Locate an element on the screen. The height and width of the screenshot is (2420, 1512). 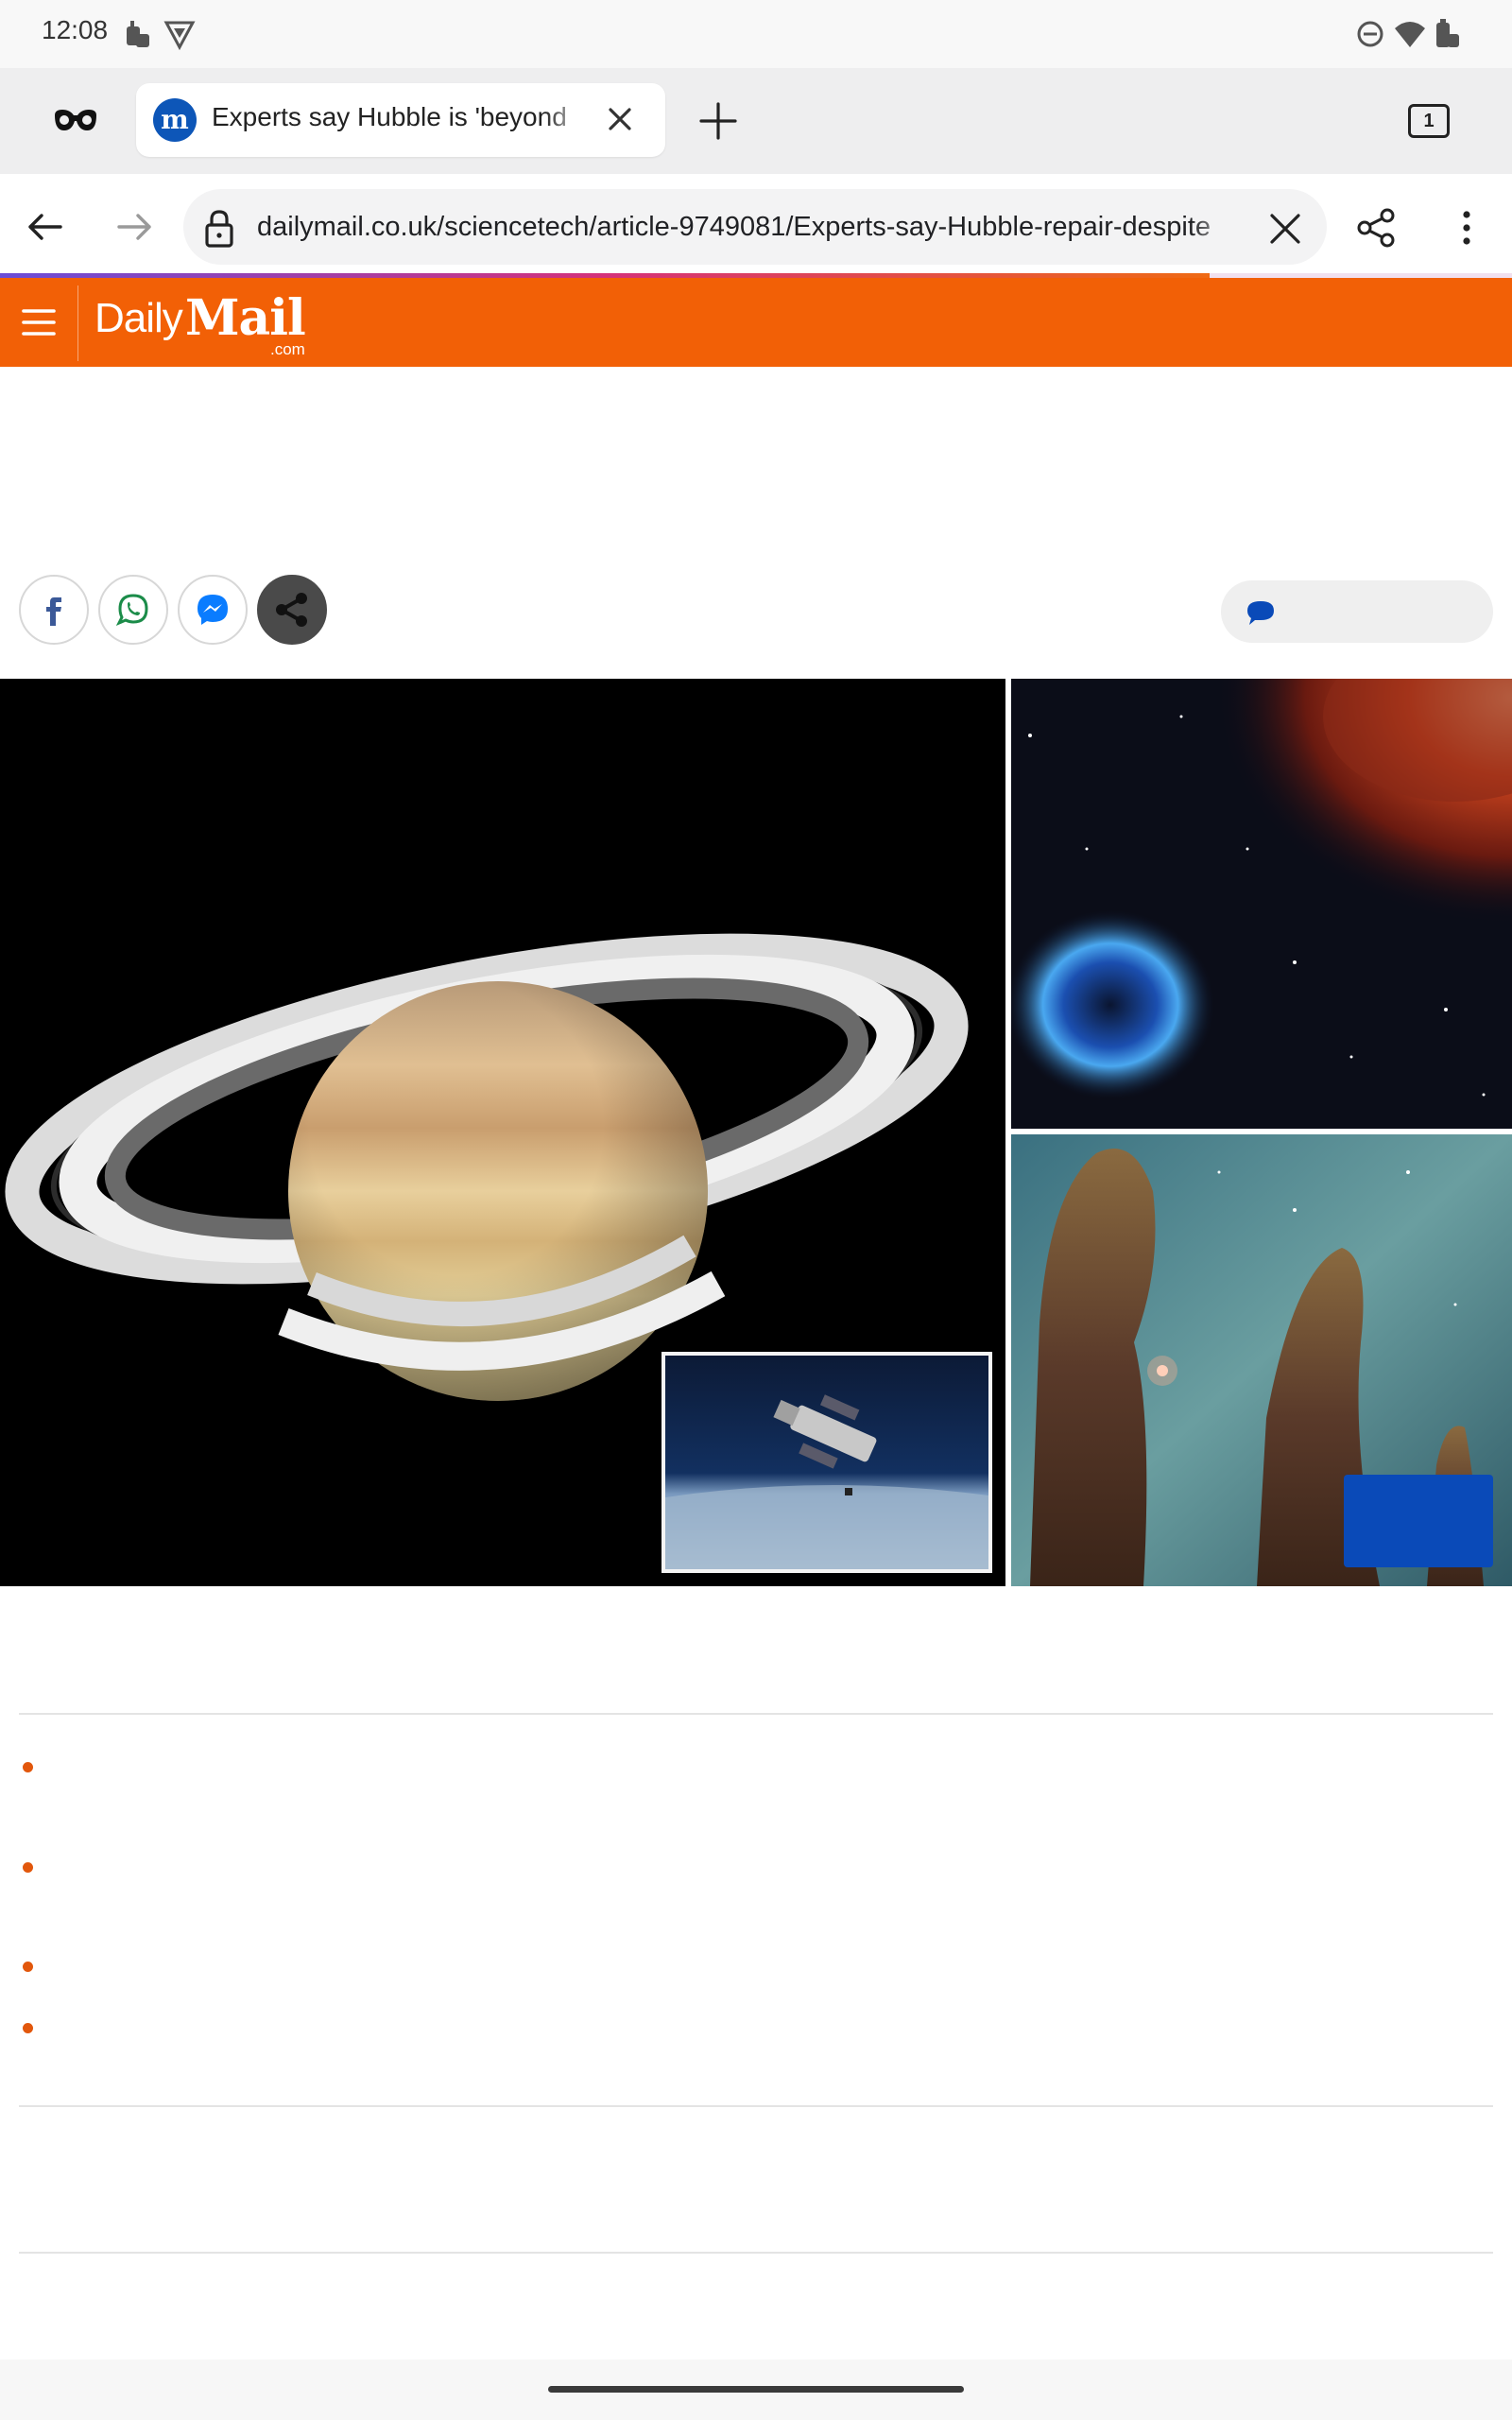
battery-icon is located at coordinates (1447, 33).